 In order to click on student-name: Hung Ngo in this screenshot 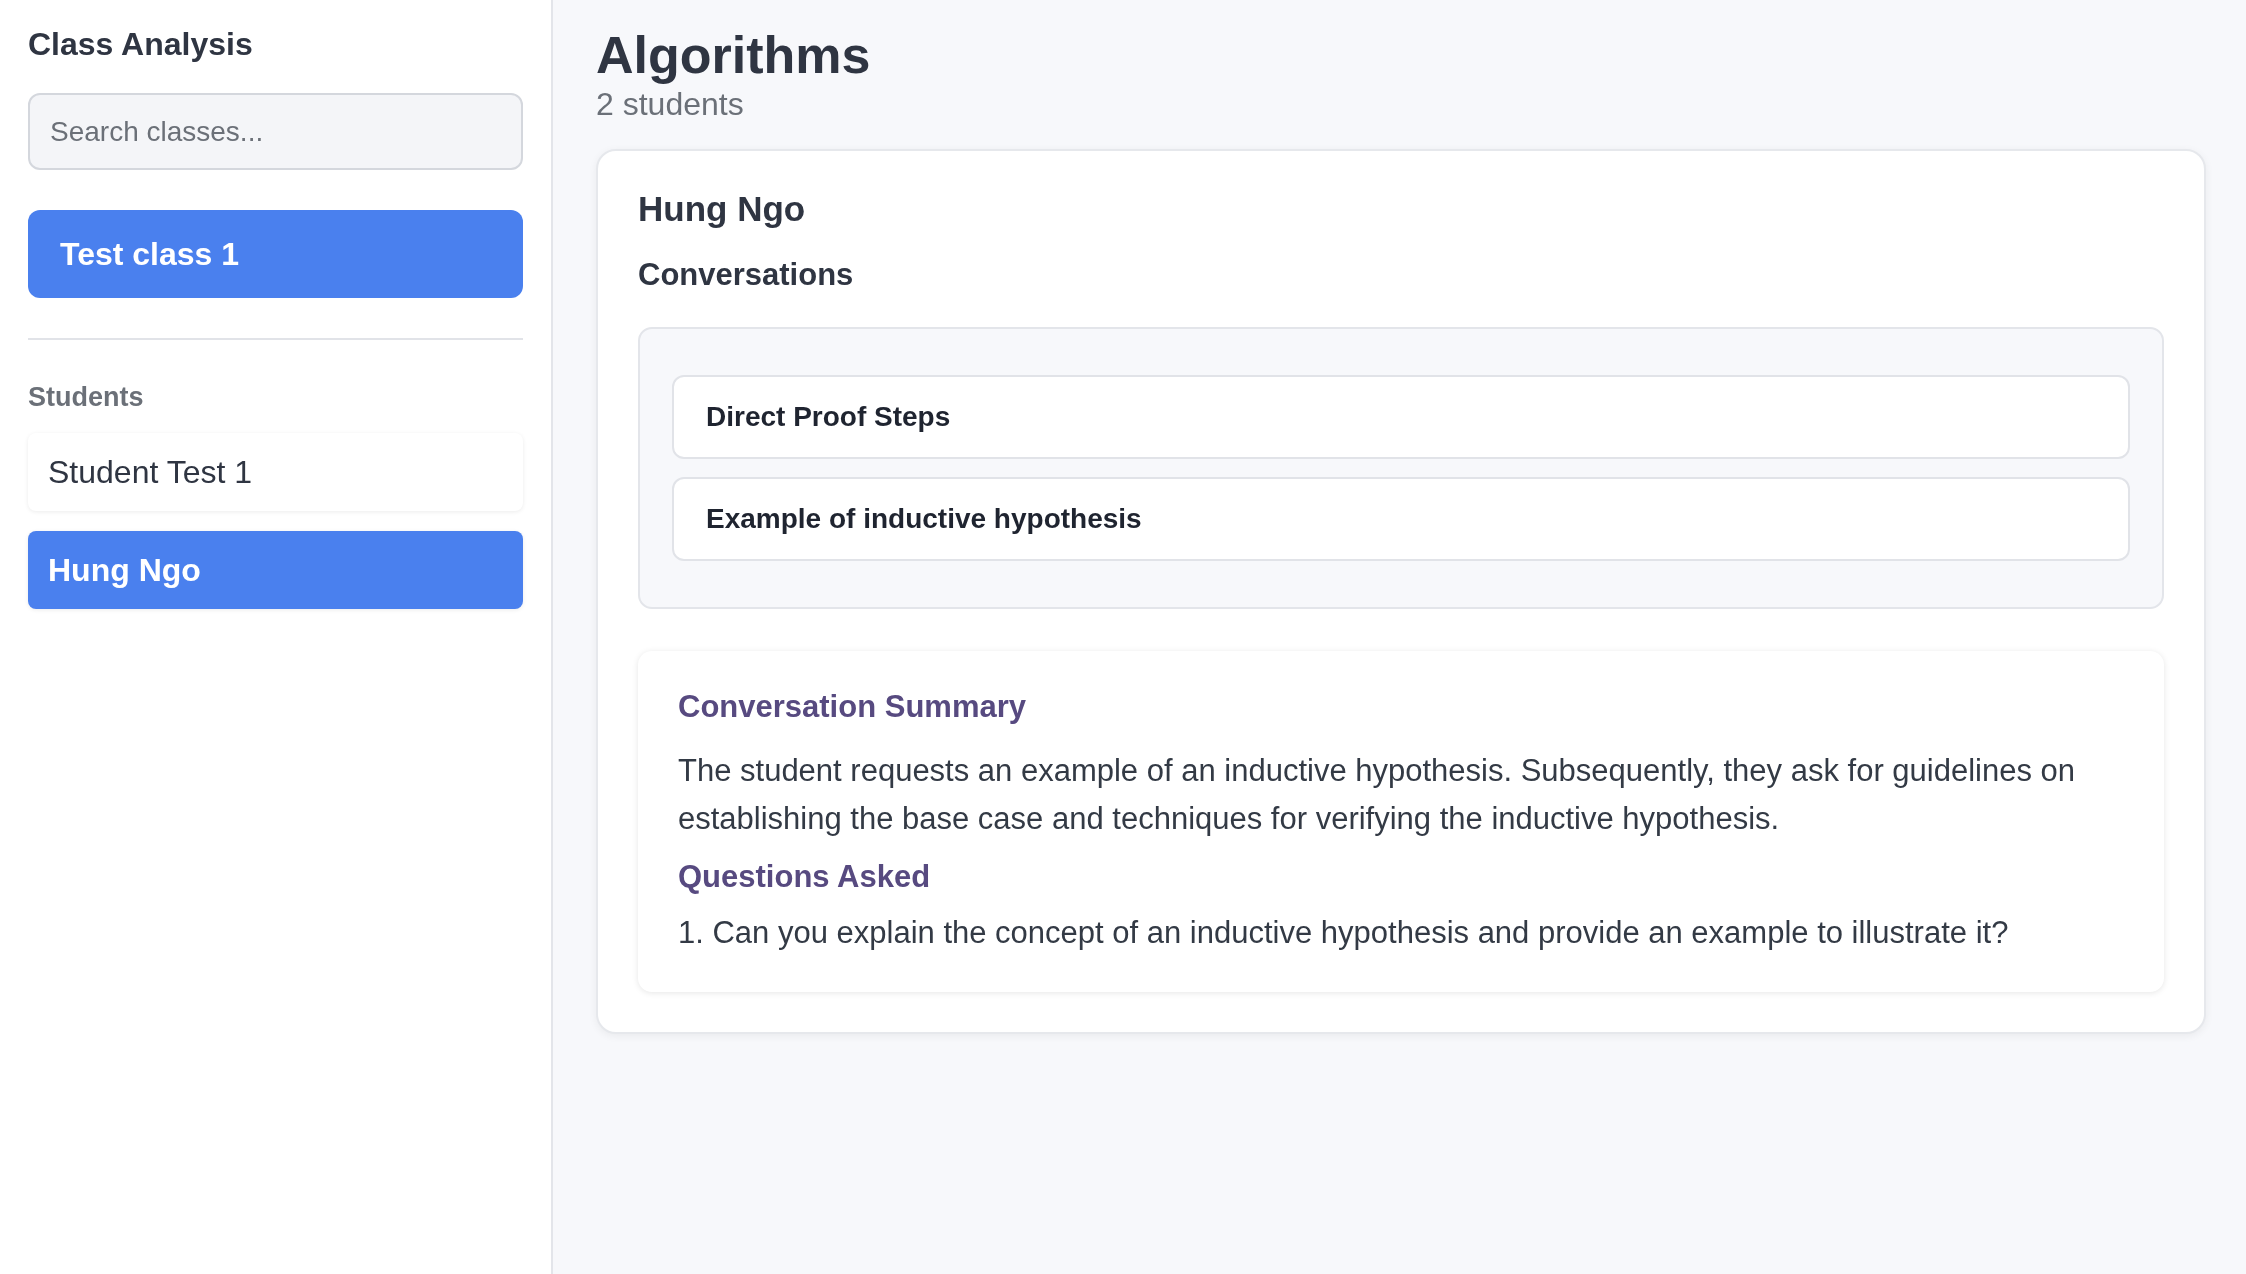, I will do `click(722, 209)`.